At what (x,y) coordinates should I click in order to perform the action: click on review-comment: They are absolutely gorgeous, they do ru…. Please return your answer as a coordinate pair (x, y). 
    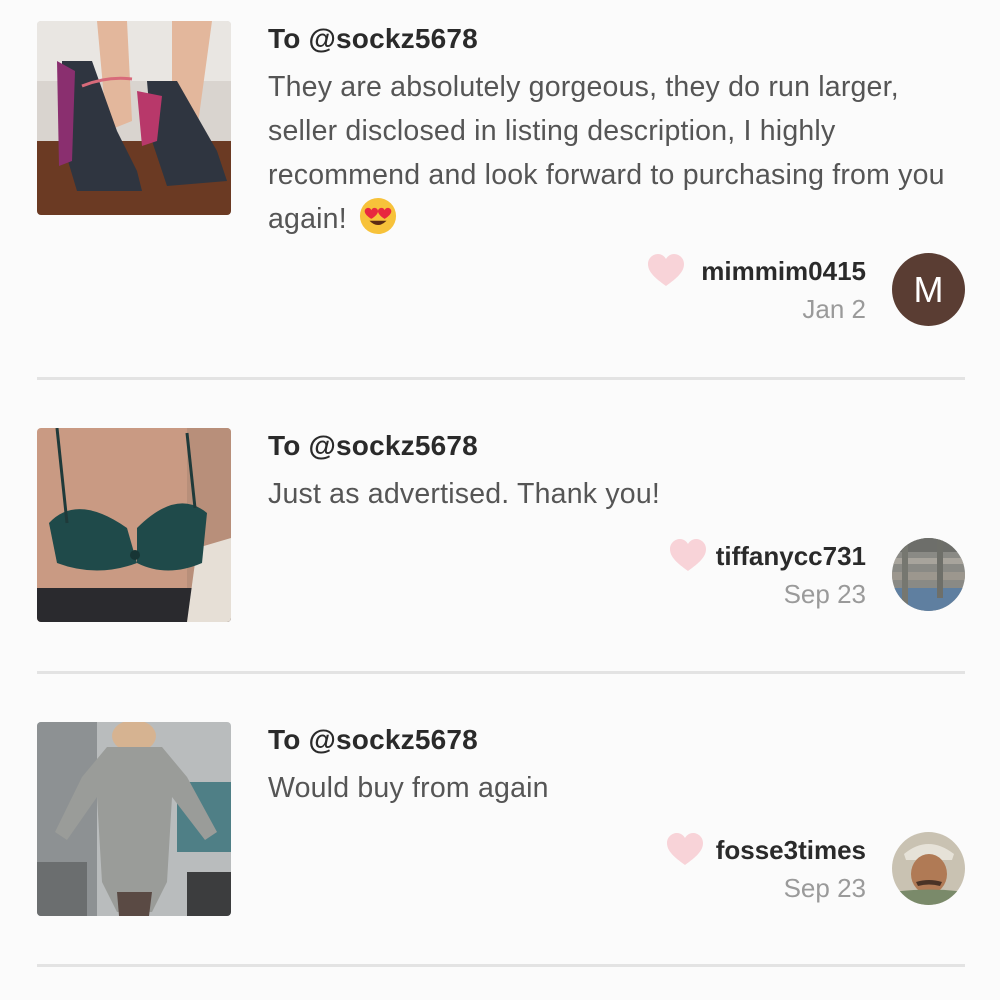
    Looking at the image, I should click on (613, 153).